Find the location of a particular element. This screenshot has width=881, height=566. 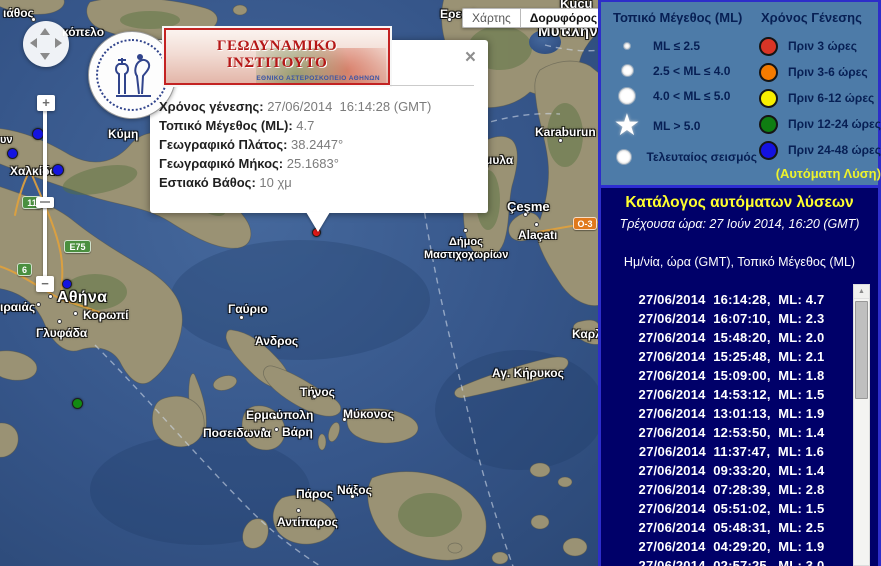

map-place-label: Μαστιχοχωρίων is located at coordinates (466, 255).